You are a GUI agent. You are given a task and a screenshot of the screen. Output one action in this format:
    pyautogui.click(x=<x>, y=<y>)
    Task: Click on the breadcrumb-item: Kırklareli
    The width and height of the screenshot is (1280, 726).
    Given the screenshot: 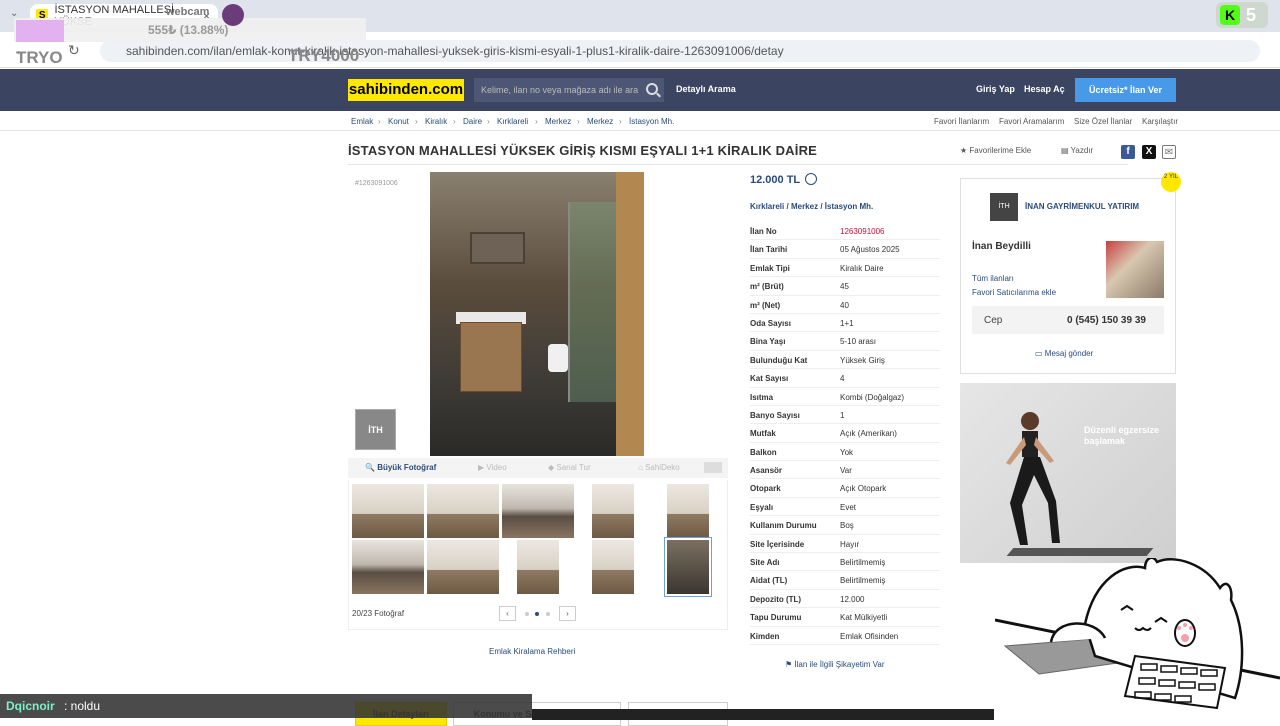 What is the action you would take?
    pyautogui.click(x=512, y=121)
    